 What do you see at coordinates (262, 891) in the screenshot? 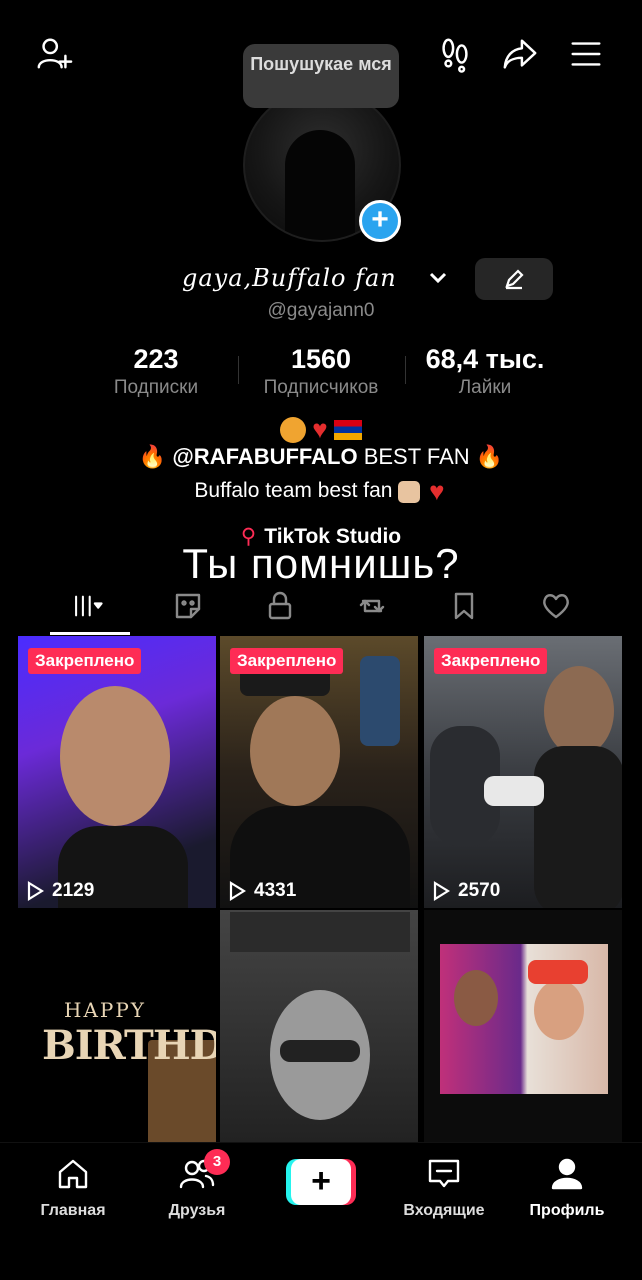
I see `view-count: 4331` at bounding box center [262, 891].